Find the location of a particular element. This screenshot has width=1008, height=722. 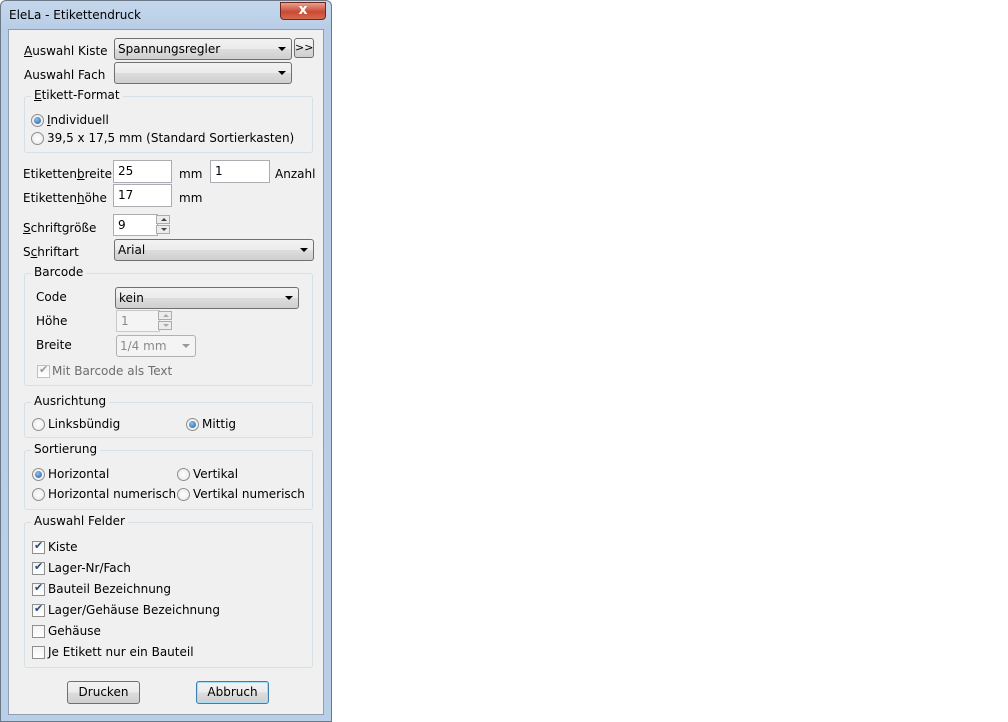

anzahl-input: 1 is located at coordinates (240, 171).